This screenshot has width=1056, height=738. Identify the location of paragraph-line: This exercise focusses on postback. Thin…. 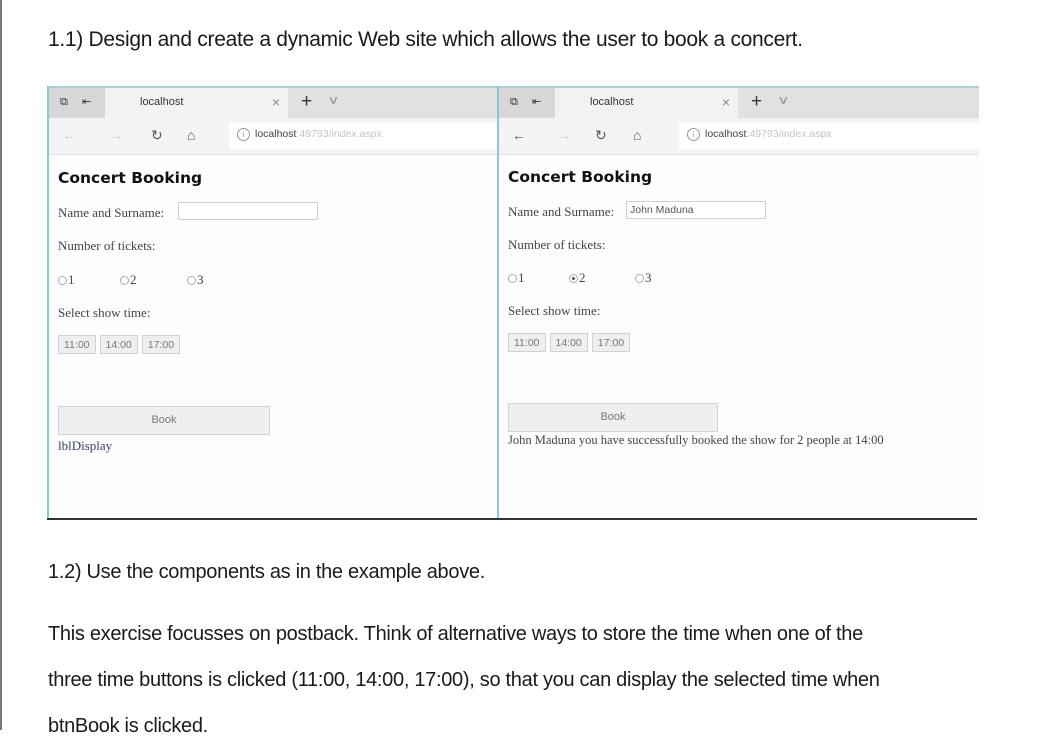
(455, 634).